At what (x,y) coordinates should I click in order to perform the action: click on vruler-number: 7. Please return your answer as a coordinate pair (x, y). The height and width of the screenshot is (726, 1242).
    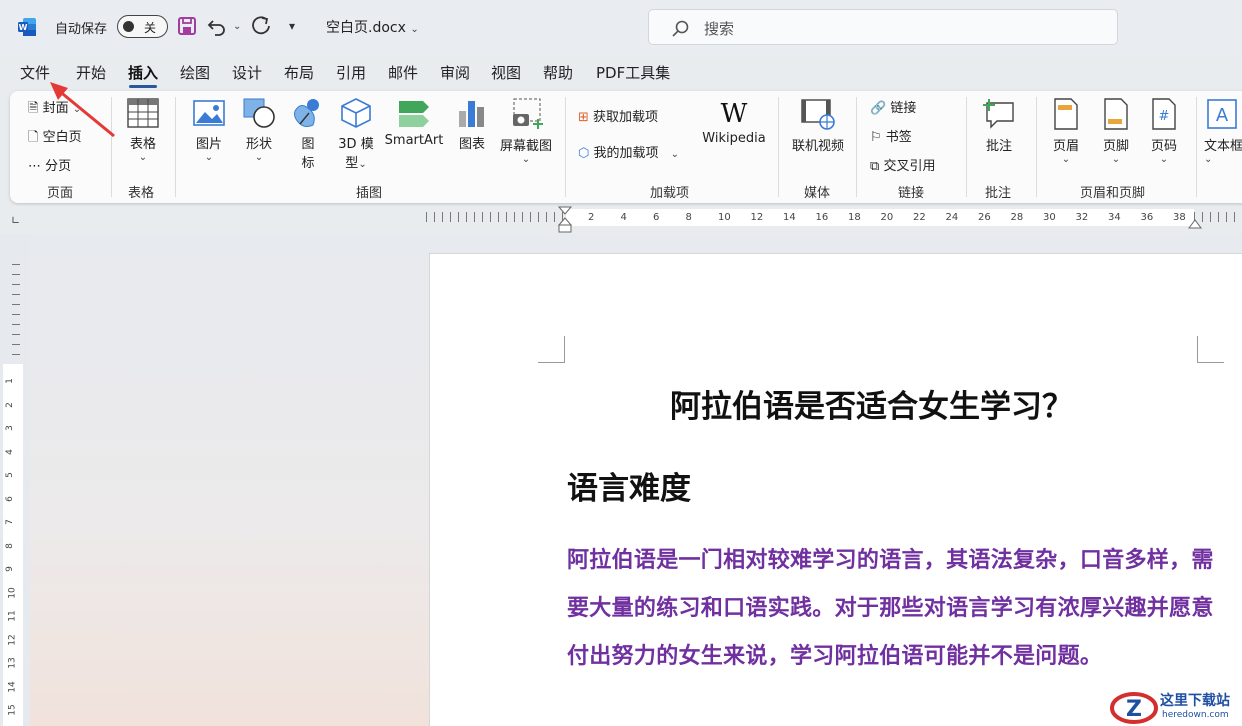
    Looking at the image, I should click on (9, 522).